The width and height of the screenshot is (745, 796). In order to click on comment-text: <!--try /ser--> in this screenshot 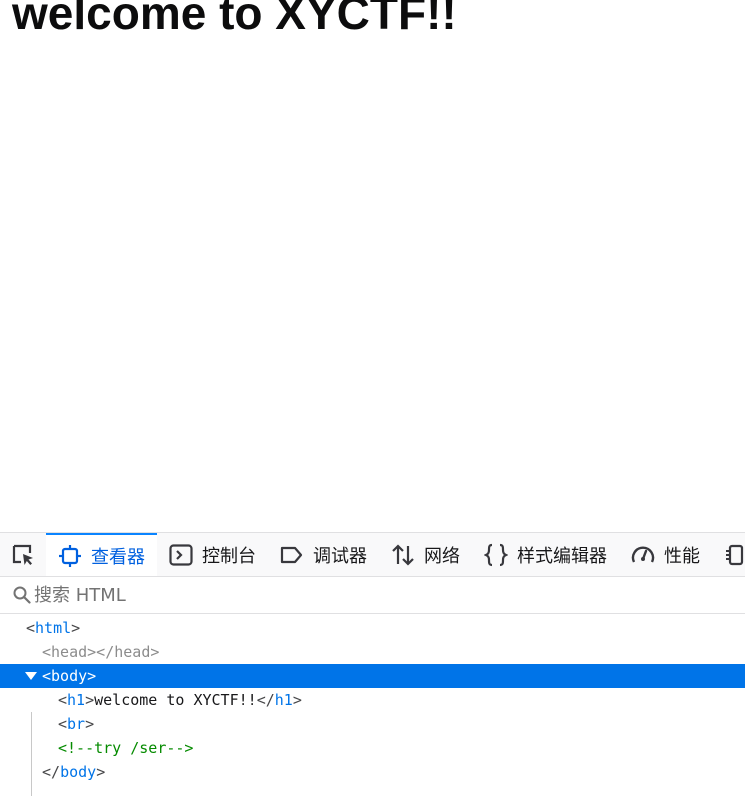, I will do `click(126, 748)`.